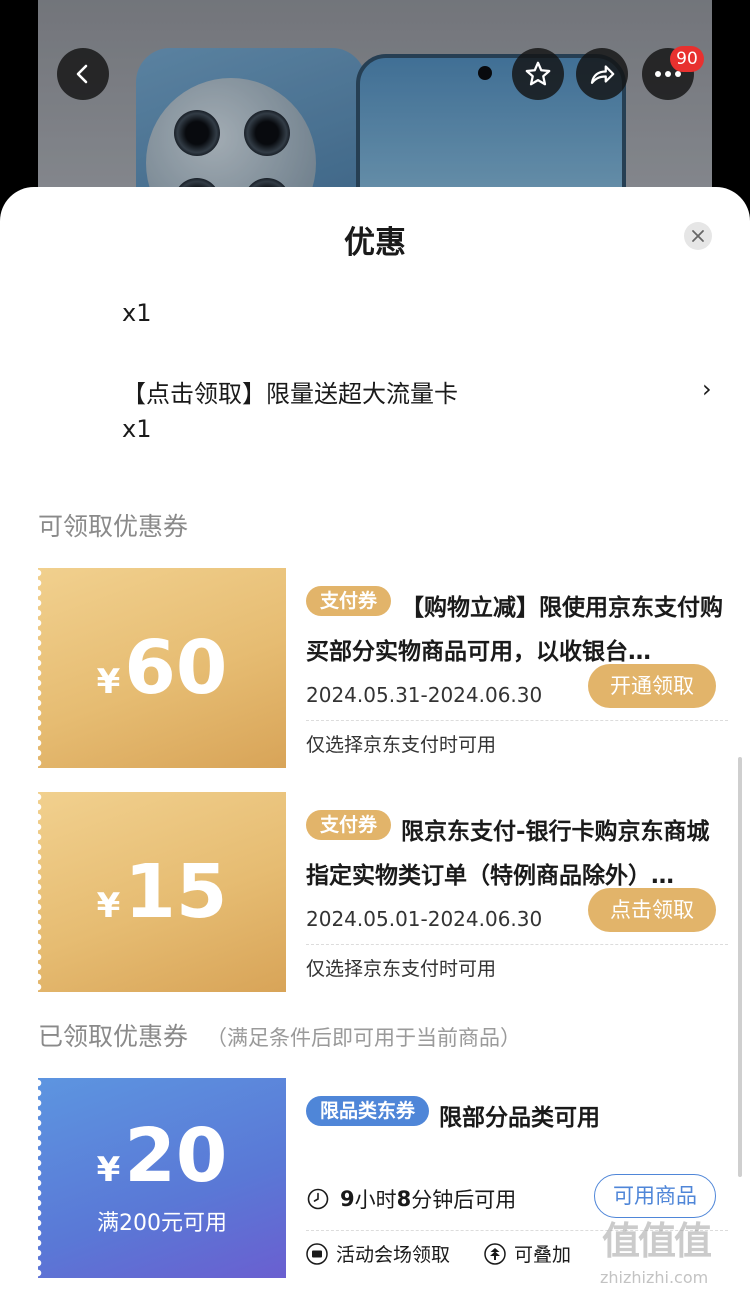 The image size is (750, 1294). I want to click on share-button, so click(602, 74).